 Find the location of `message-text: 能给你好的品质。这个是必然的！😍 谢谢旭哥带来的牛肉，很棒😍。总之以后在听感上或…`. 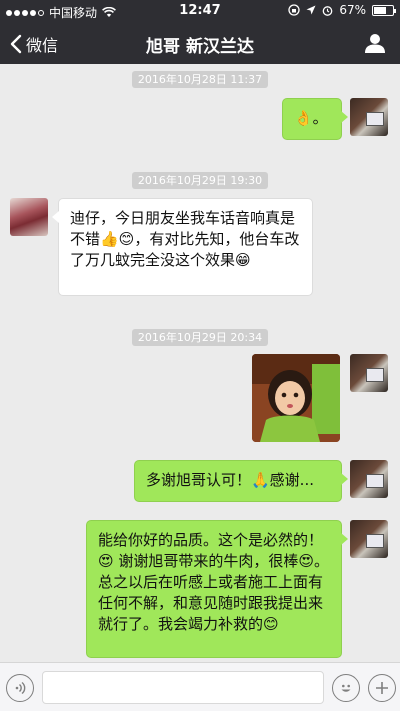

message-text: 能给你好的品质。这个是必然的！😍 谢谢旭哥带来的牛肉，很棒😍。总之以后在听感上或… is located at coordinates (214, 582).